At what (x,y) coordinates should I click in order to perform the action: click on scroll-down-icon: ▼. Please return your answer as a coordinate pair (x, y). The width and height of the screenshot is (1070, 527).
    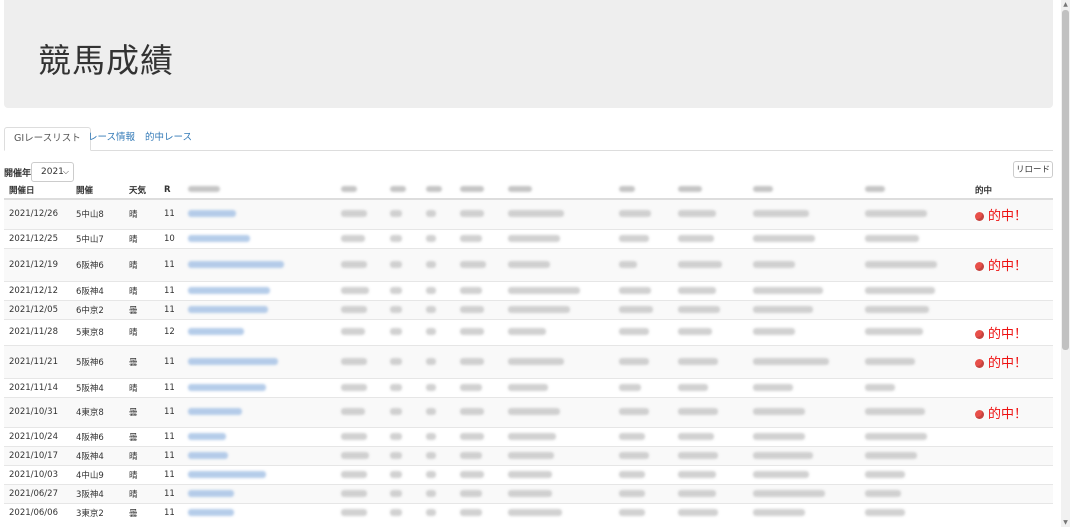
    Looking at the image, I should click on (1065, 522).